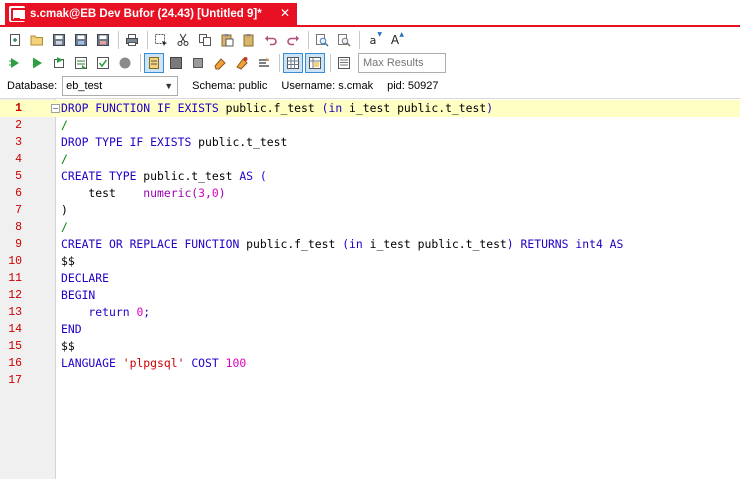 This screenshot has height=479, width=740. I want to click on code-line: 2/, so click(370, 125).